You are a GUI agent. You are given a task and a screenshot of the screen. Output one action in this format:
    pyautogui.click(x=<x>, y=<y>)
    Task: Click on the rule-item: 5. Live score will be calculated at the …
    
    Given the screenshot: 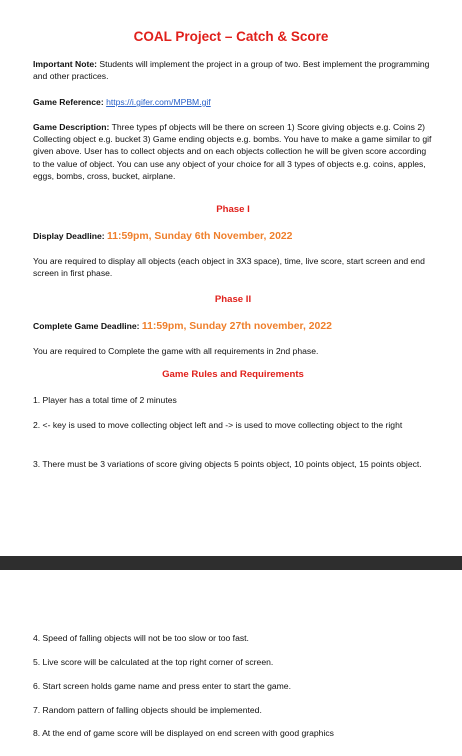 What is the action you would take?
    pyautogui.click(x=153, y=662)
    